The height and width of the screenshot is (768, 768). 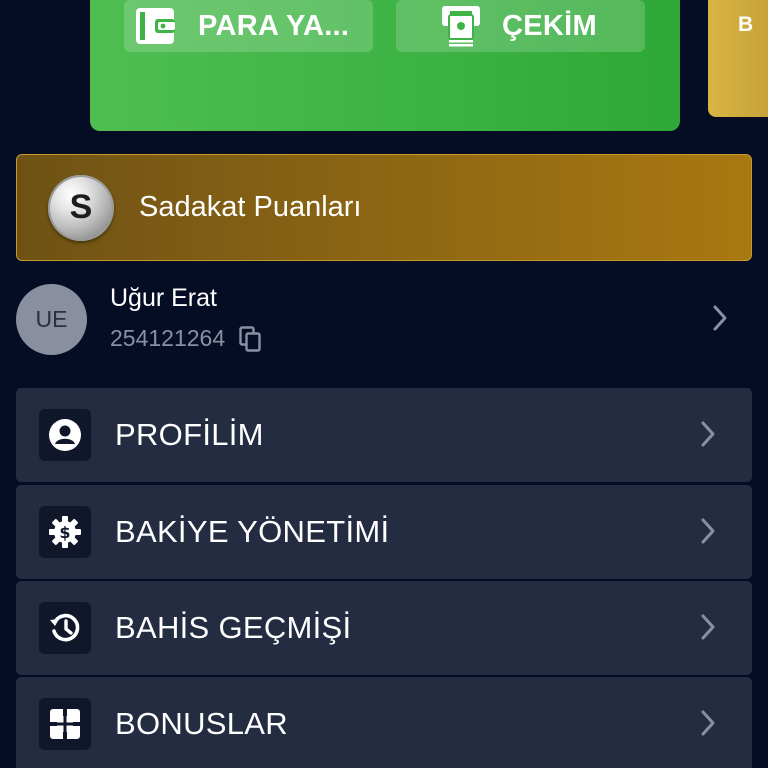 I want to click on history-icon, so click(x=65, y=628).